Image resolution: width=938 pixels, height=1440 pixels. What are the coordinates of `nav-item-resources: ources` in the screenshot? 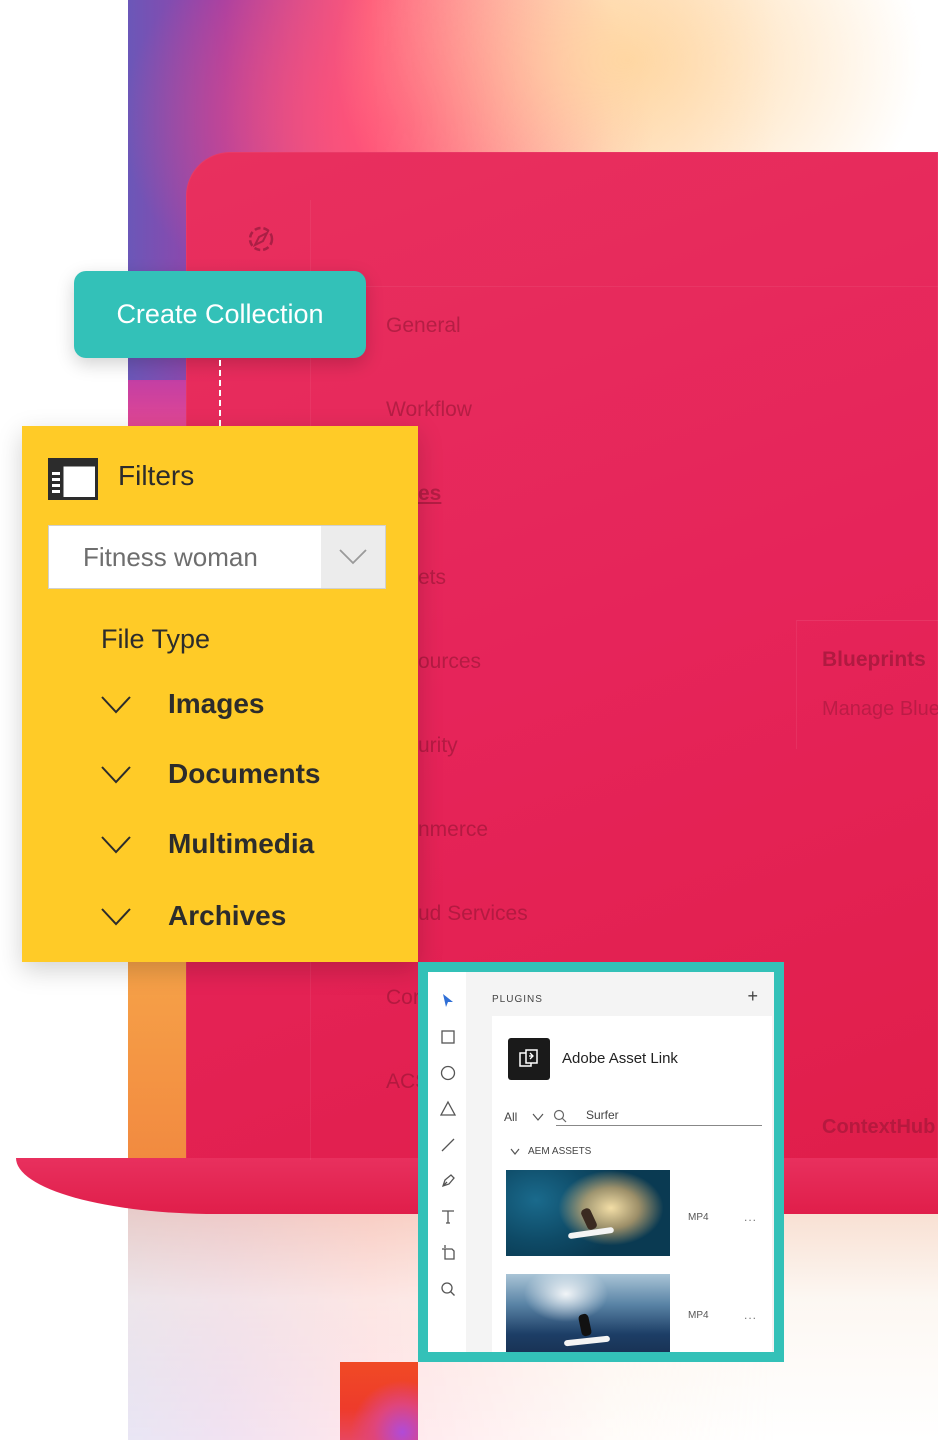 It's located at (449, 662).